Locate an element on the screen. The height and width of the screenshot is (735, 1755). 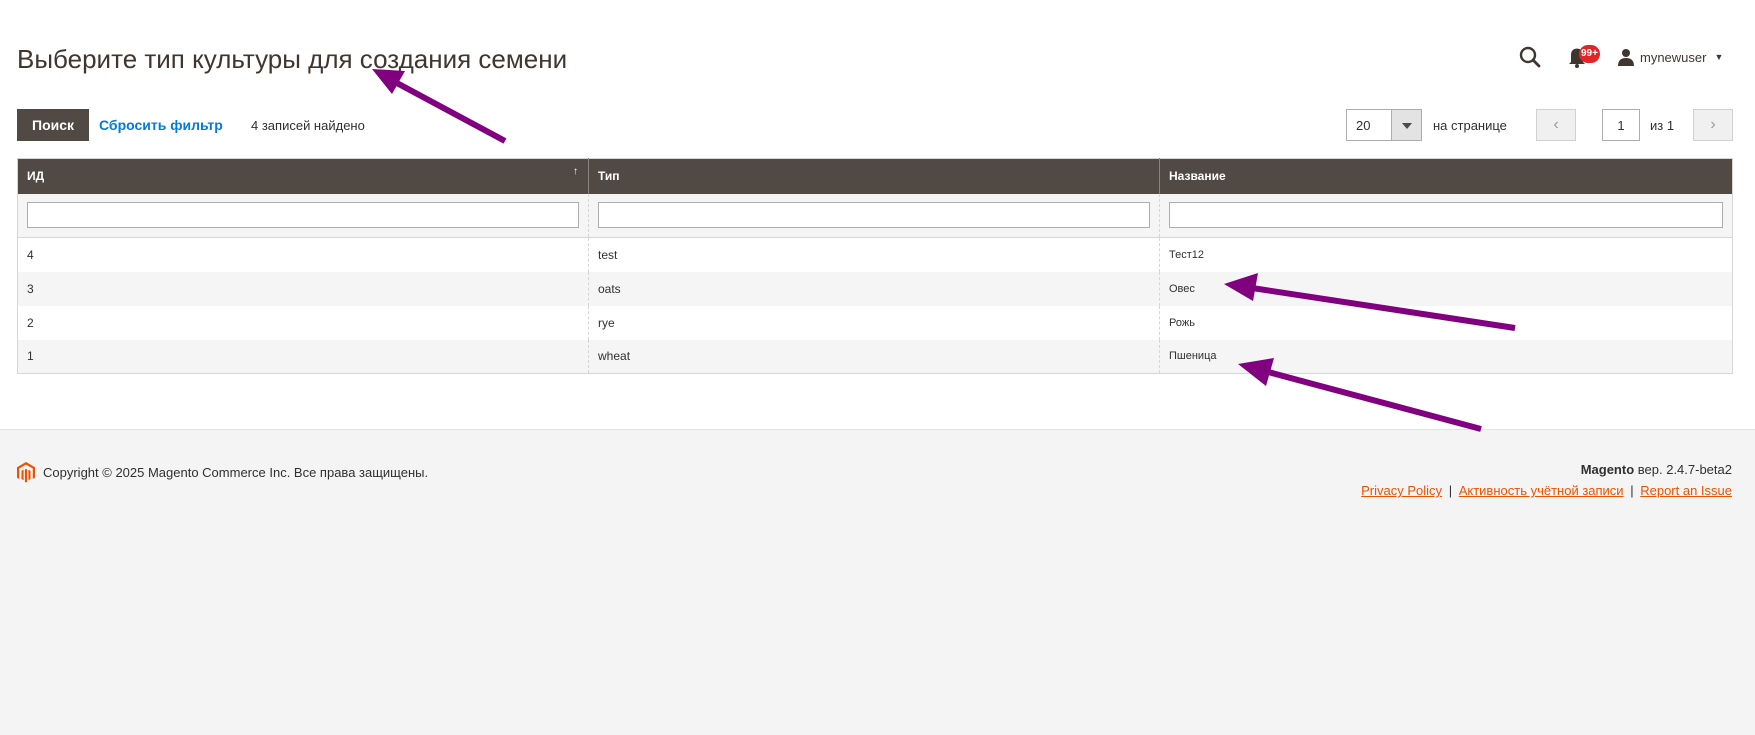
table-row: 1 wheat Пшеница is located at coordinates (875, 356).